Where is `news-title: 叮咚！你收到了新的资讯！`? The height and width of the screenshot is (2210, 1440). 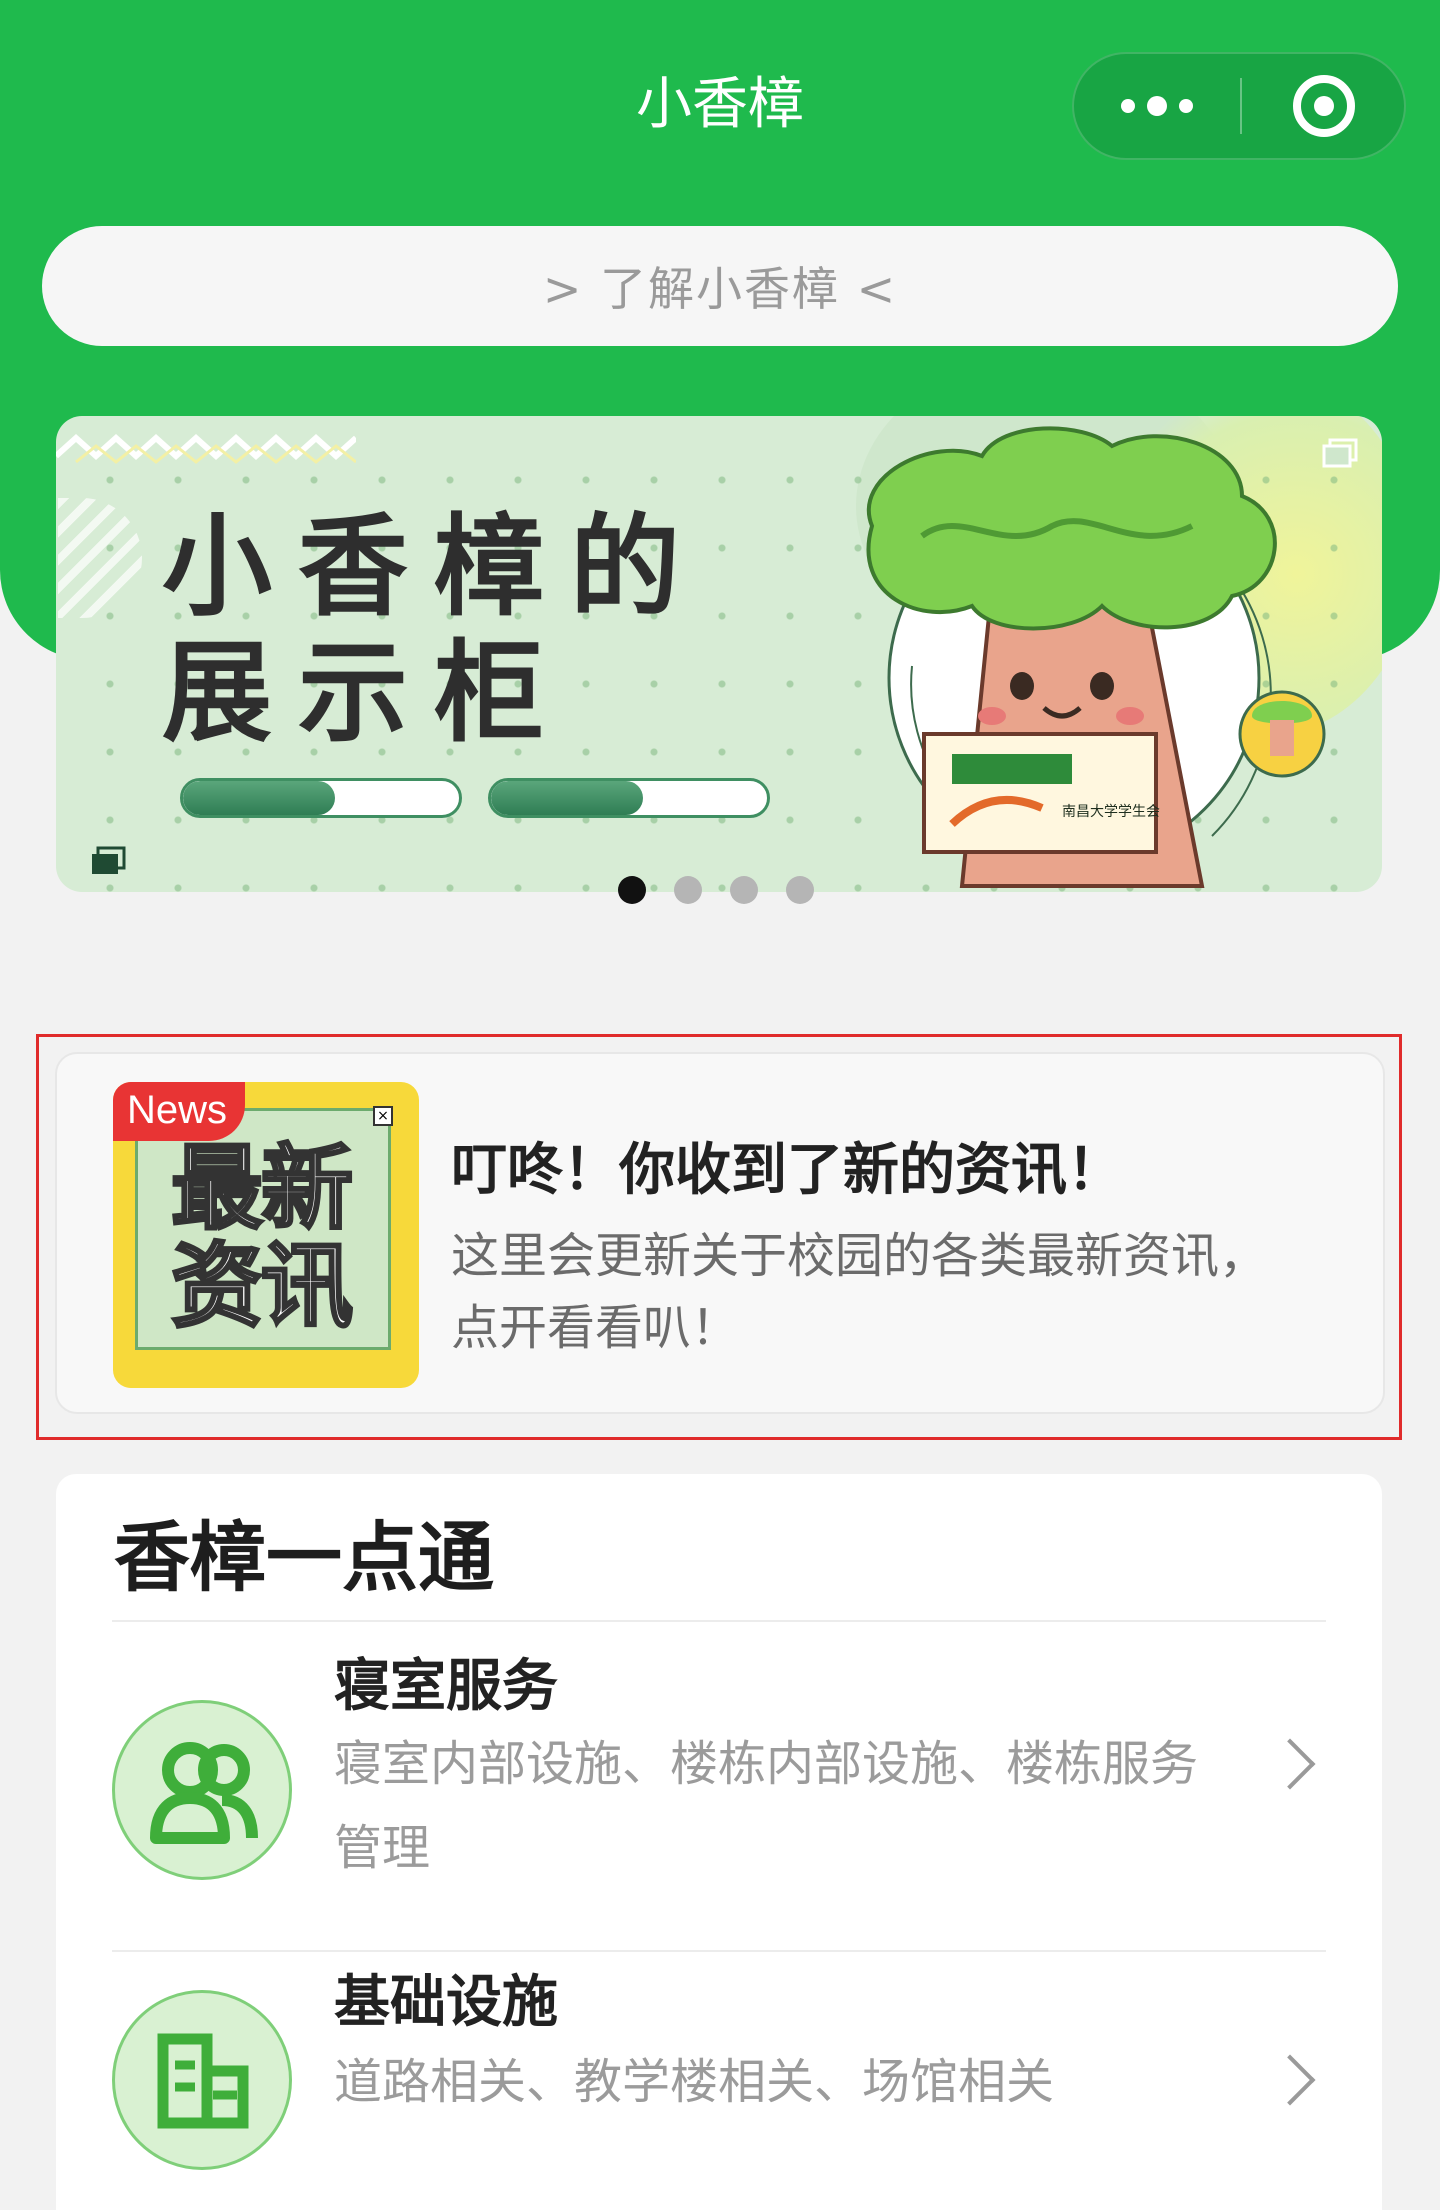 news-title: 叮咚！你收到了新的资讯！ is located at coordinates (787, 1170).